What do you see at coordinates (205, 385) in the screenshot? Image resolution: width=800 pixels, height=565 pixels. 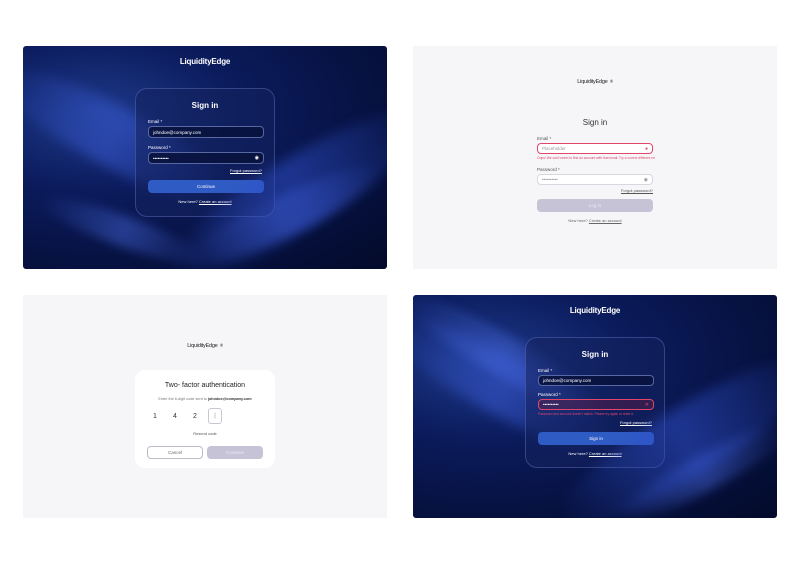 I see `page-title: Two- factor authentication` at bounding box center [205, 385].